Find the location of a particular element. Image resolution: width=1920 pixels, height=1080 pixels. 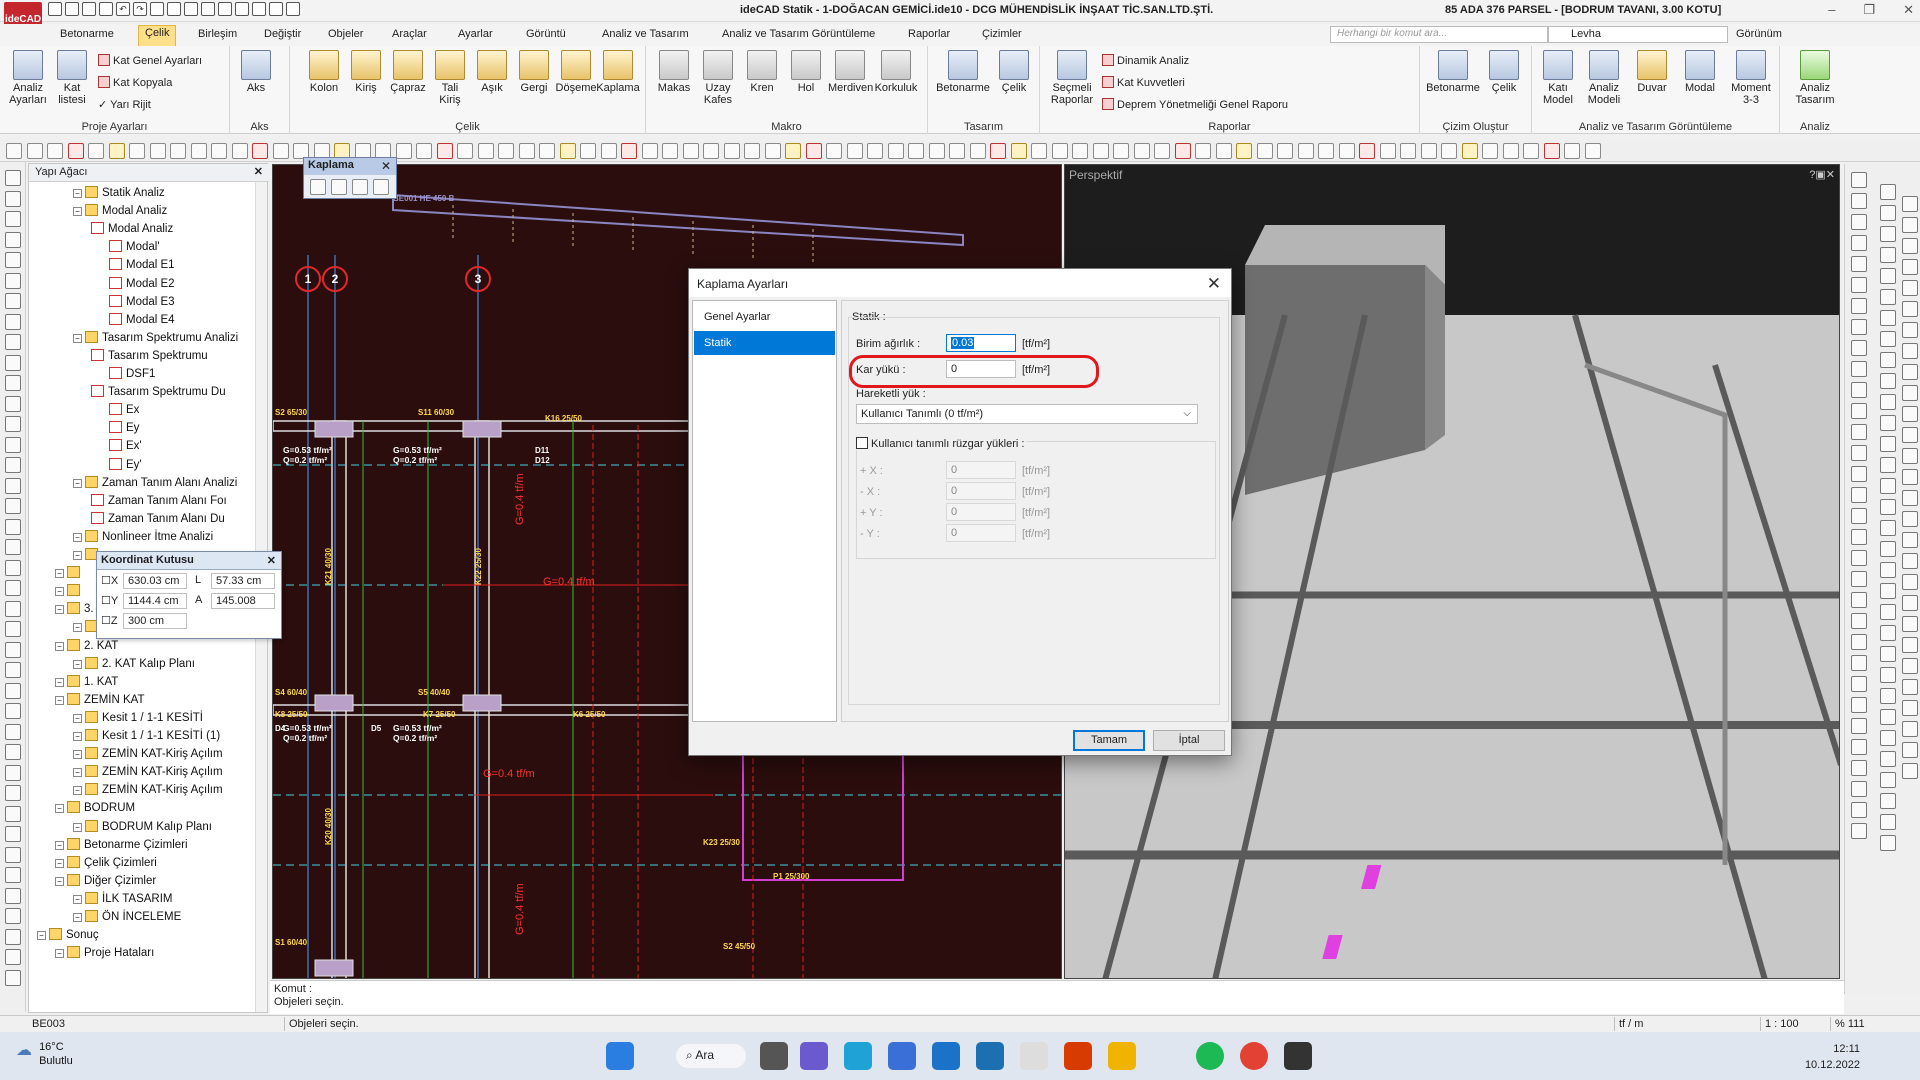

ideCAD-taskbar-icon is located at coordinates (1298, 1056).